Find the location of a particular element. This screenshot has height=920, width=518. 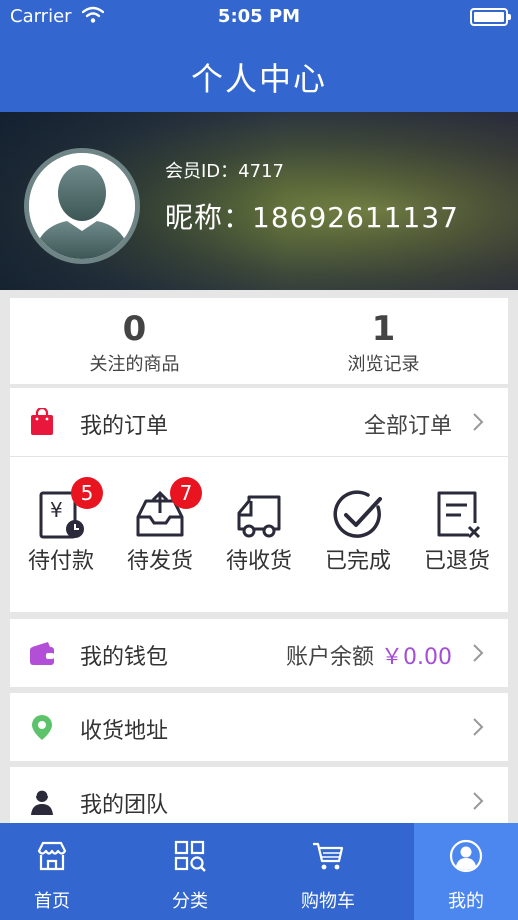

tab-bar: 首页 分类 购物车 我的 is located at coordinates (259, 871).